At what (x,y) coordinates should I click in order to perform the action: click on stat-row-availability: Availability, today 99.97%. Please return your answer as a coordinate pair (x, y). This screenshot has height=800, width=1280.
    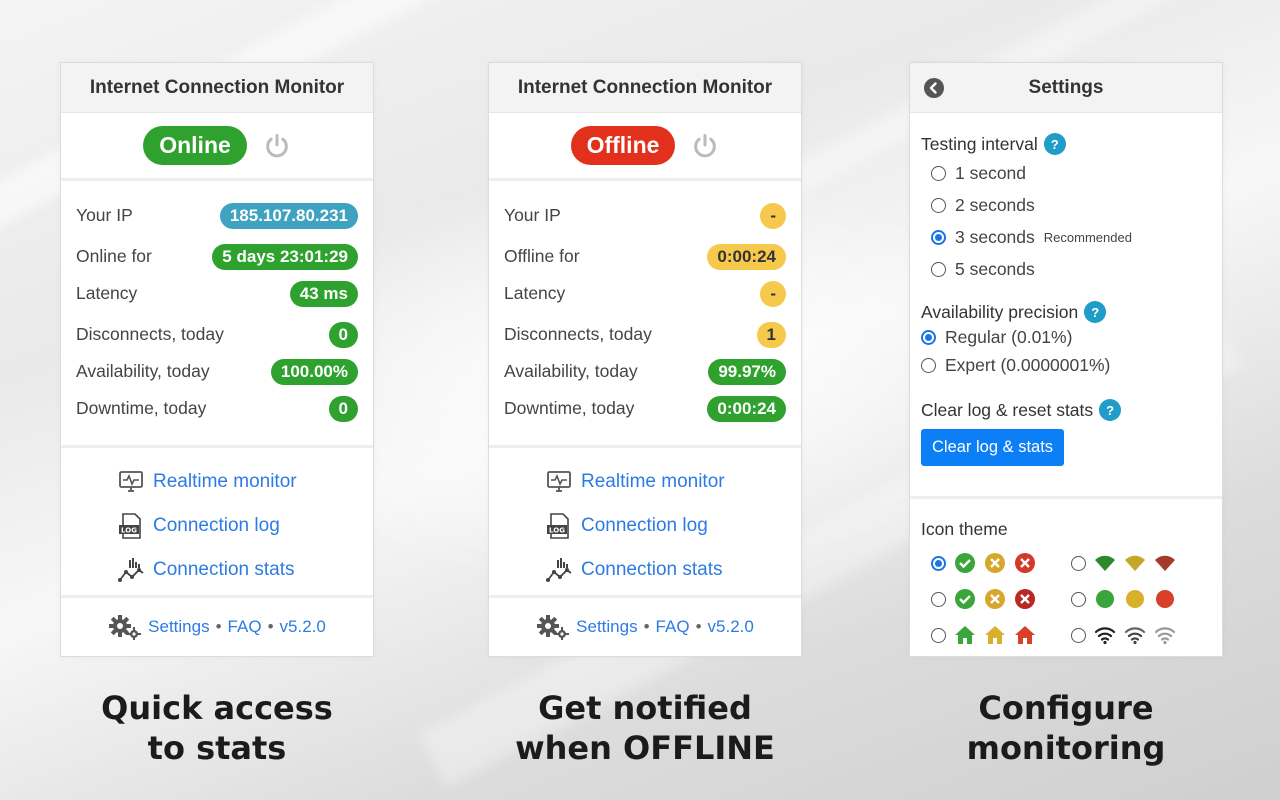
    Looking at the image, I should click on (645, 371).